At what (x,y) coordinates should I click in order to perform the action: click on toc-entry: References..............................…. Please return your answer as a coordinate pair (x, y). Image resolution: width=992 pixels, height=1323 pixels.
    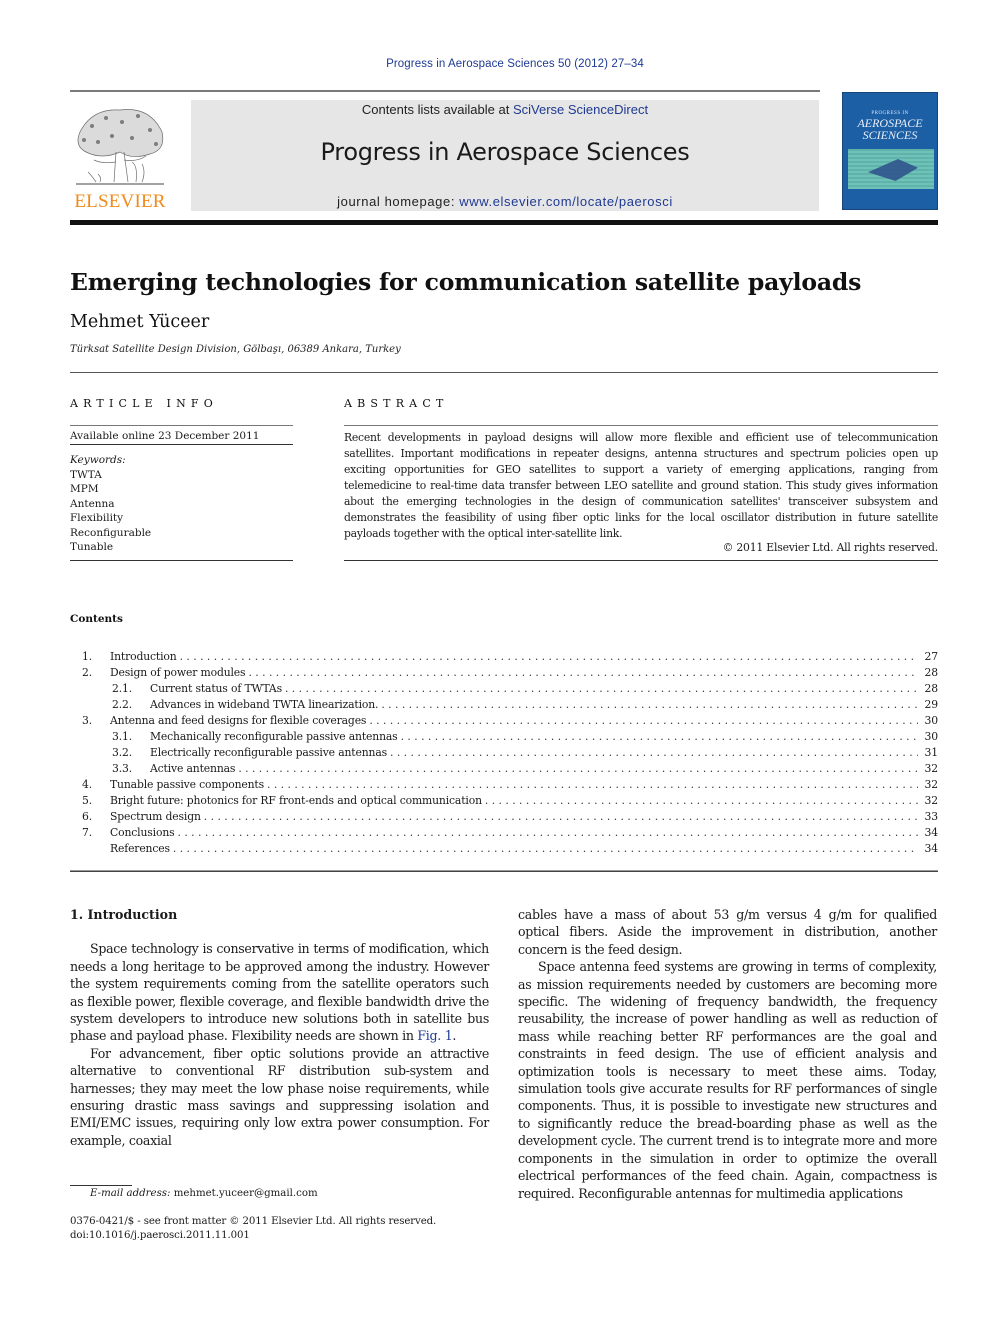
    Looking at the image, I should click on (504, 849).